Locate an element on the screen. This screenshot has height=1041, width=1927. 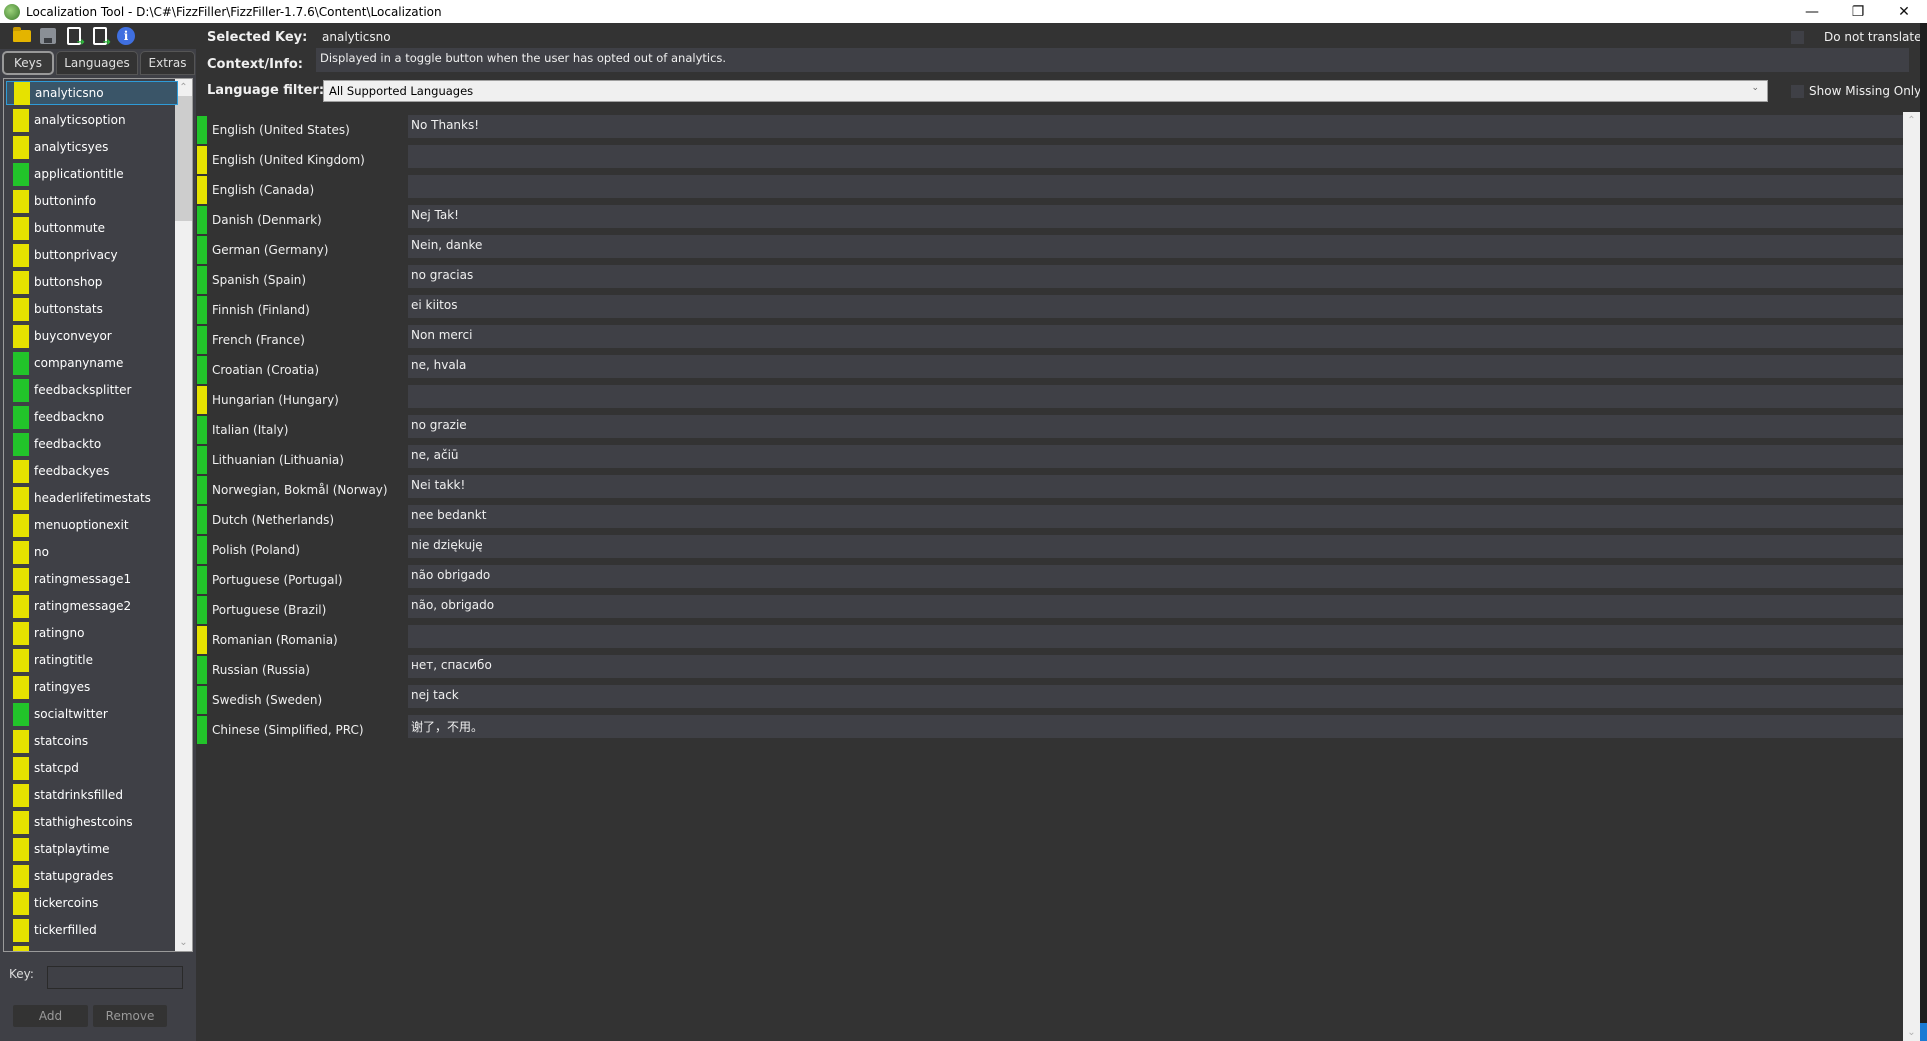
key-list-item: applicationtitle is located at coordinates (92, 174).